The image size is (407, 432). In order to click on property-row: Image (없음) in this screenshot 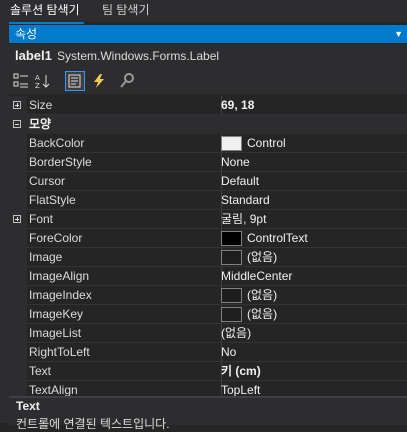, I will do `click(208, 257)`.